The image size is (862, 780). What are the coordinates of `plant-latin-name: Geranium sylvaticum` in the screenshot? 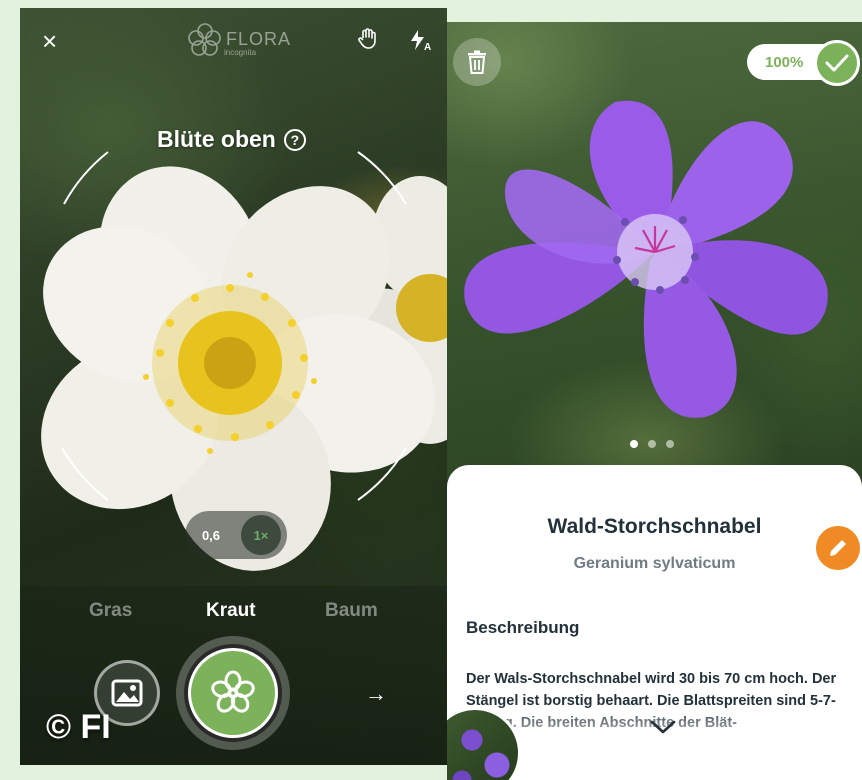 It's located at (654, 563).